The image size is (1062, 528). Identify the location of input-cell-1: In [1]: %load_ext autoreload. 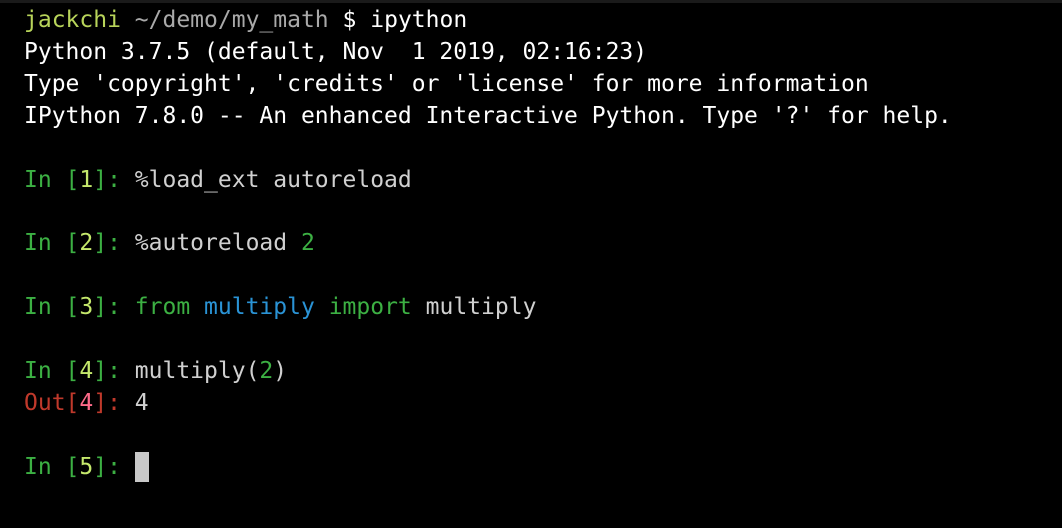
(218, 180).